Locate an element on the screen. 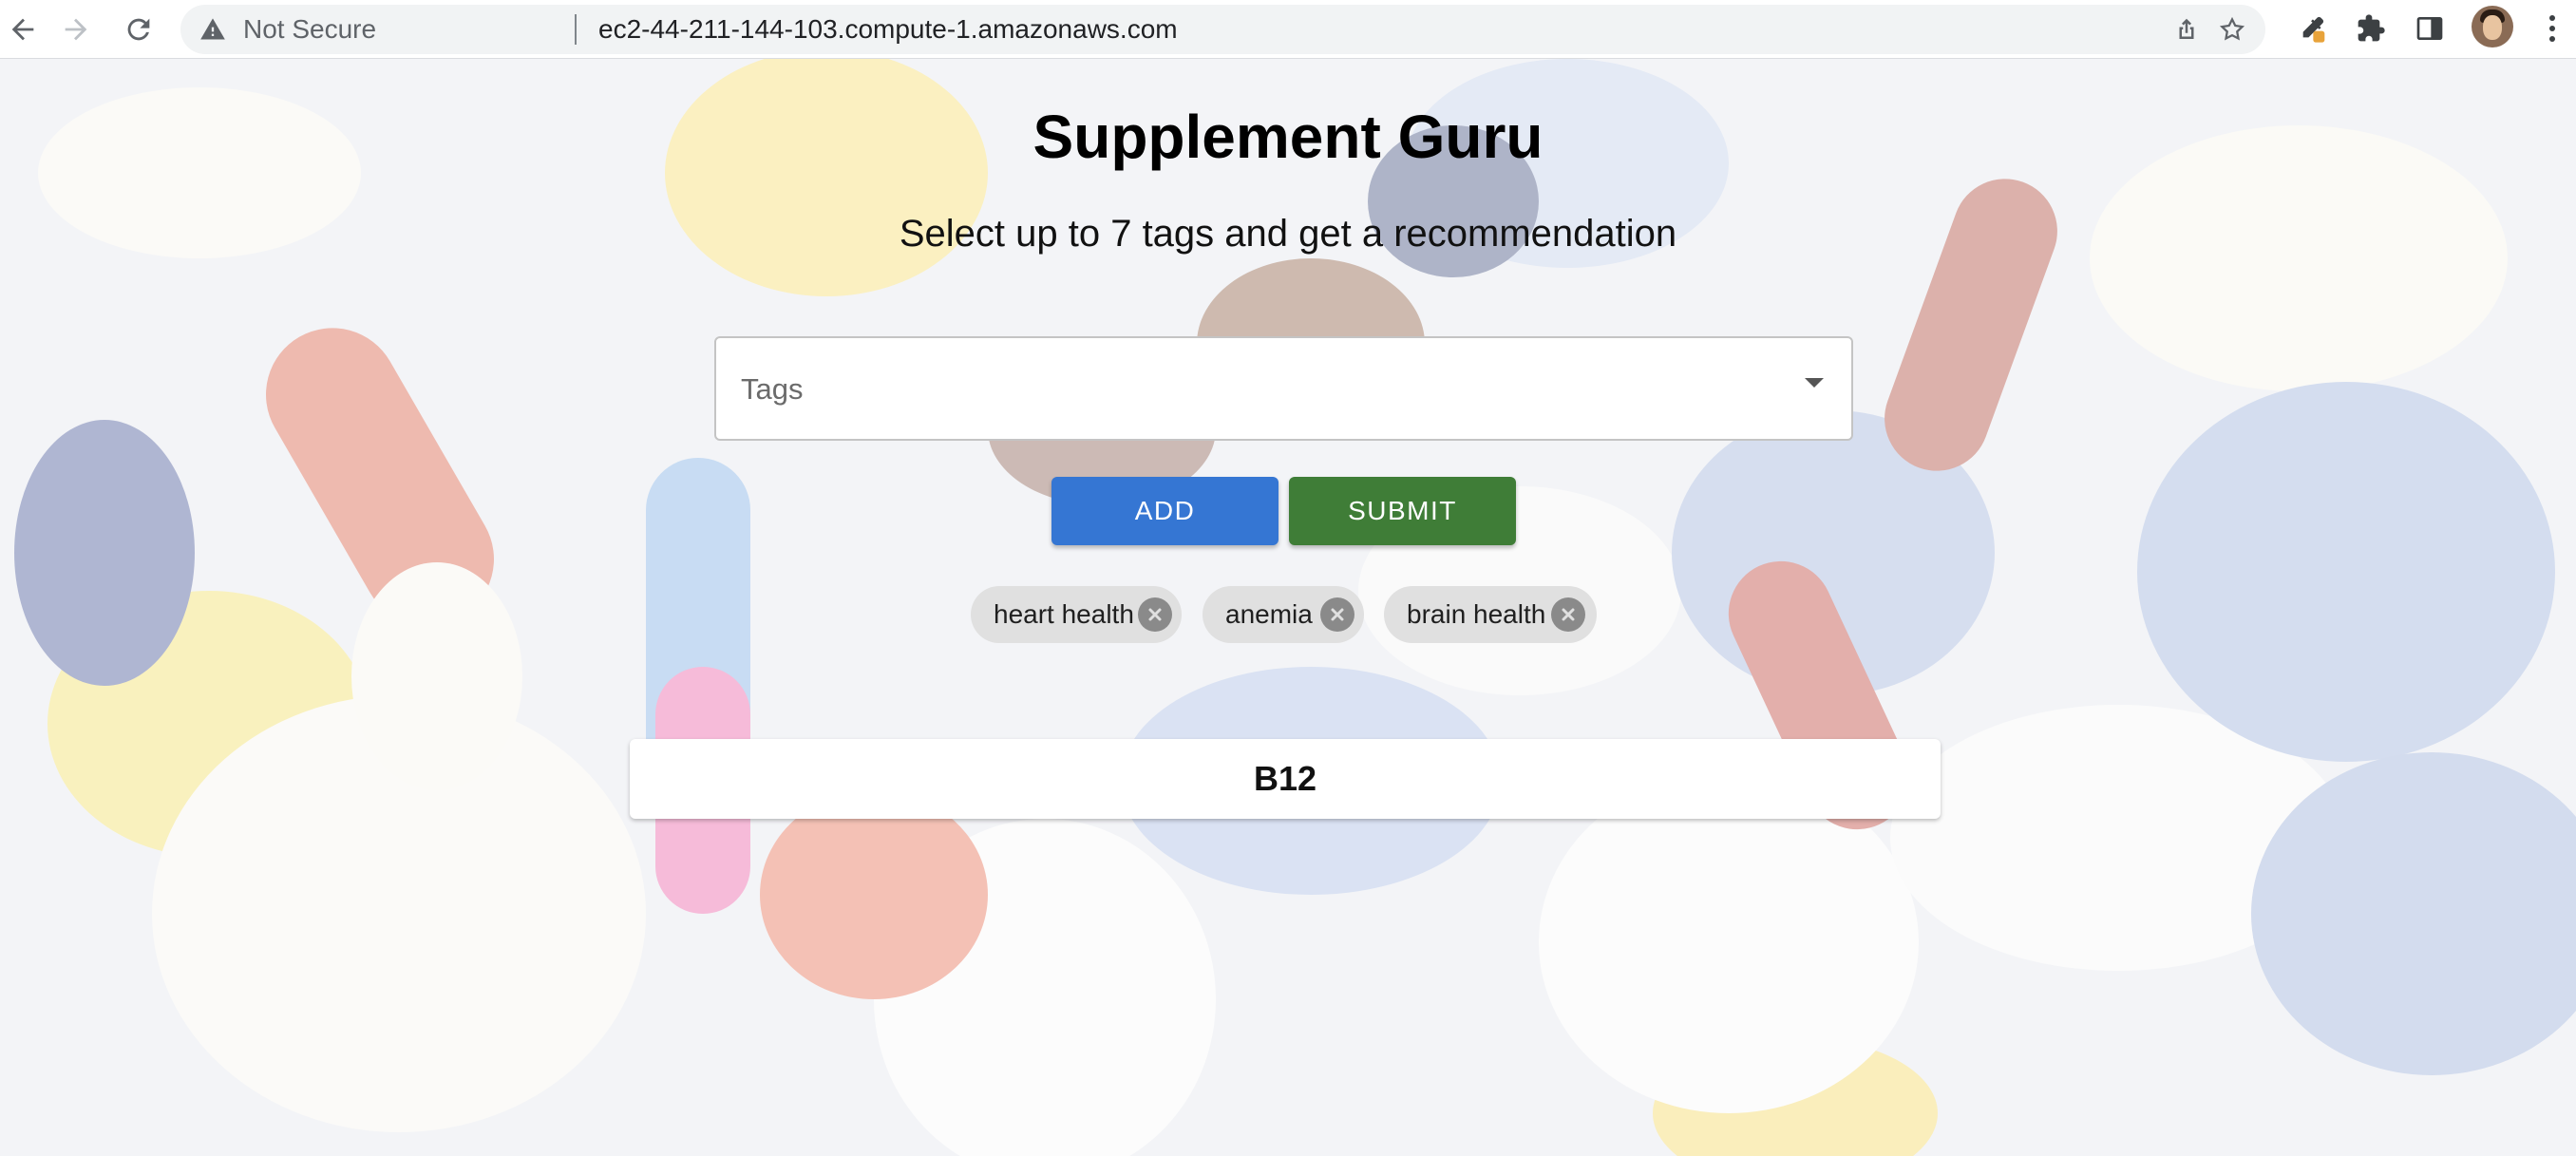 The width and height of the screenshot is (2576, 1156). tag-chip-heart-health: heart health is located at coordinates (1076, 614).